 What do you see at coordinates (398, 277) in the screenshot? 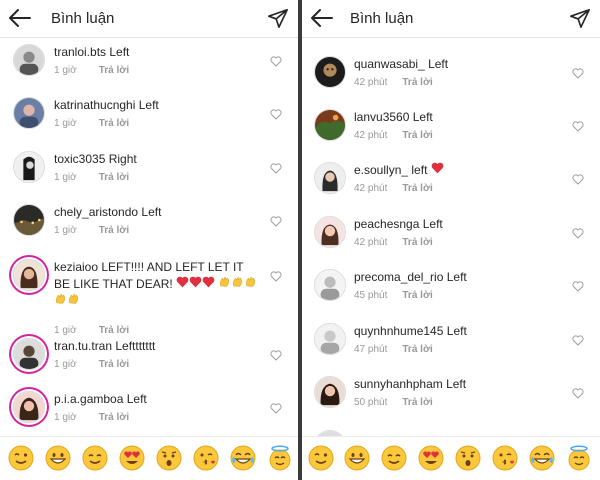
I see `comment-username: precoma_del_rio` at bounding box center [398, 277].